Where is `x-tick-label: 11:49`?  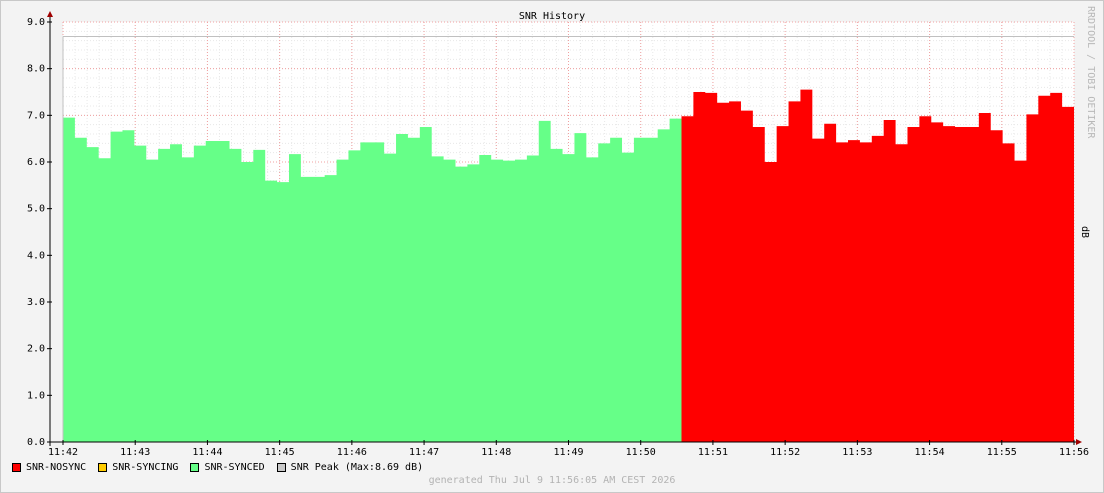 x-tick-label: 11:49 is located at coordinates (568, 452).